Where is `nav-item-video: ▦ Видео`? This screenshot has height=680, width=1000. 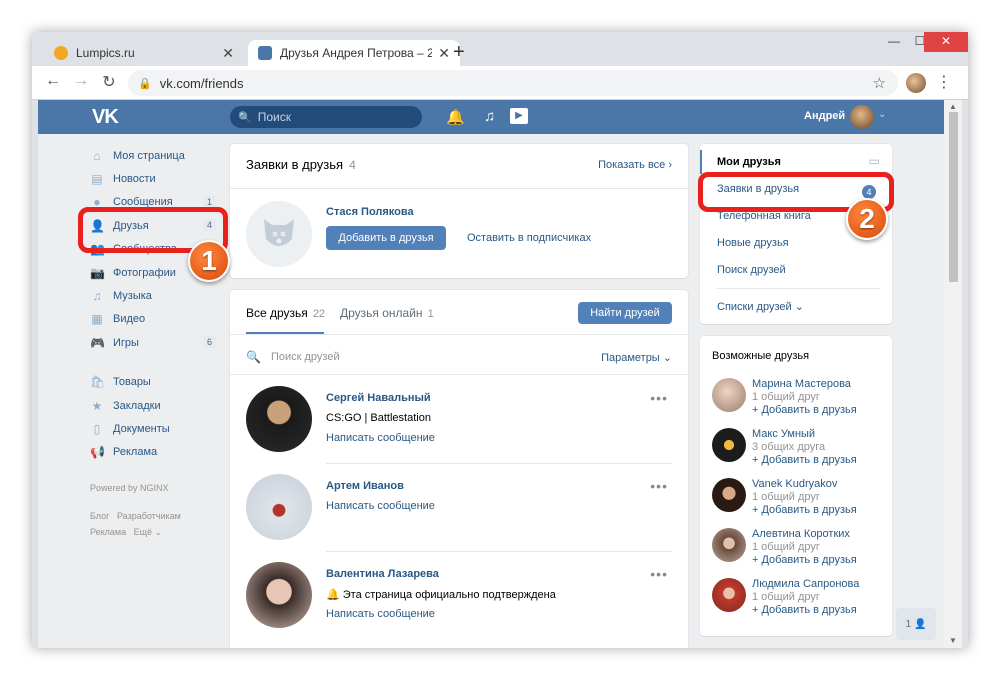 nav-item-video: ▦ Видео is located at coordinates (153, 319).